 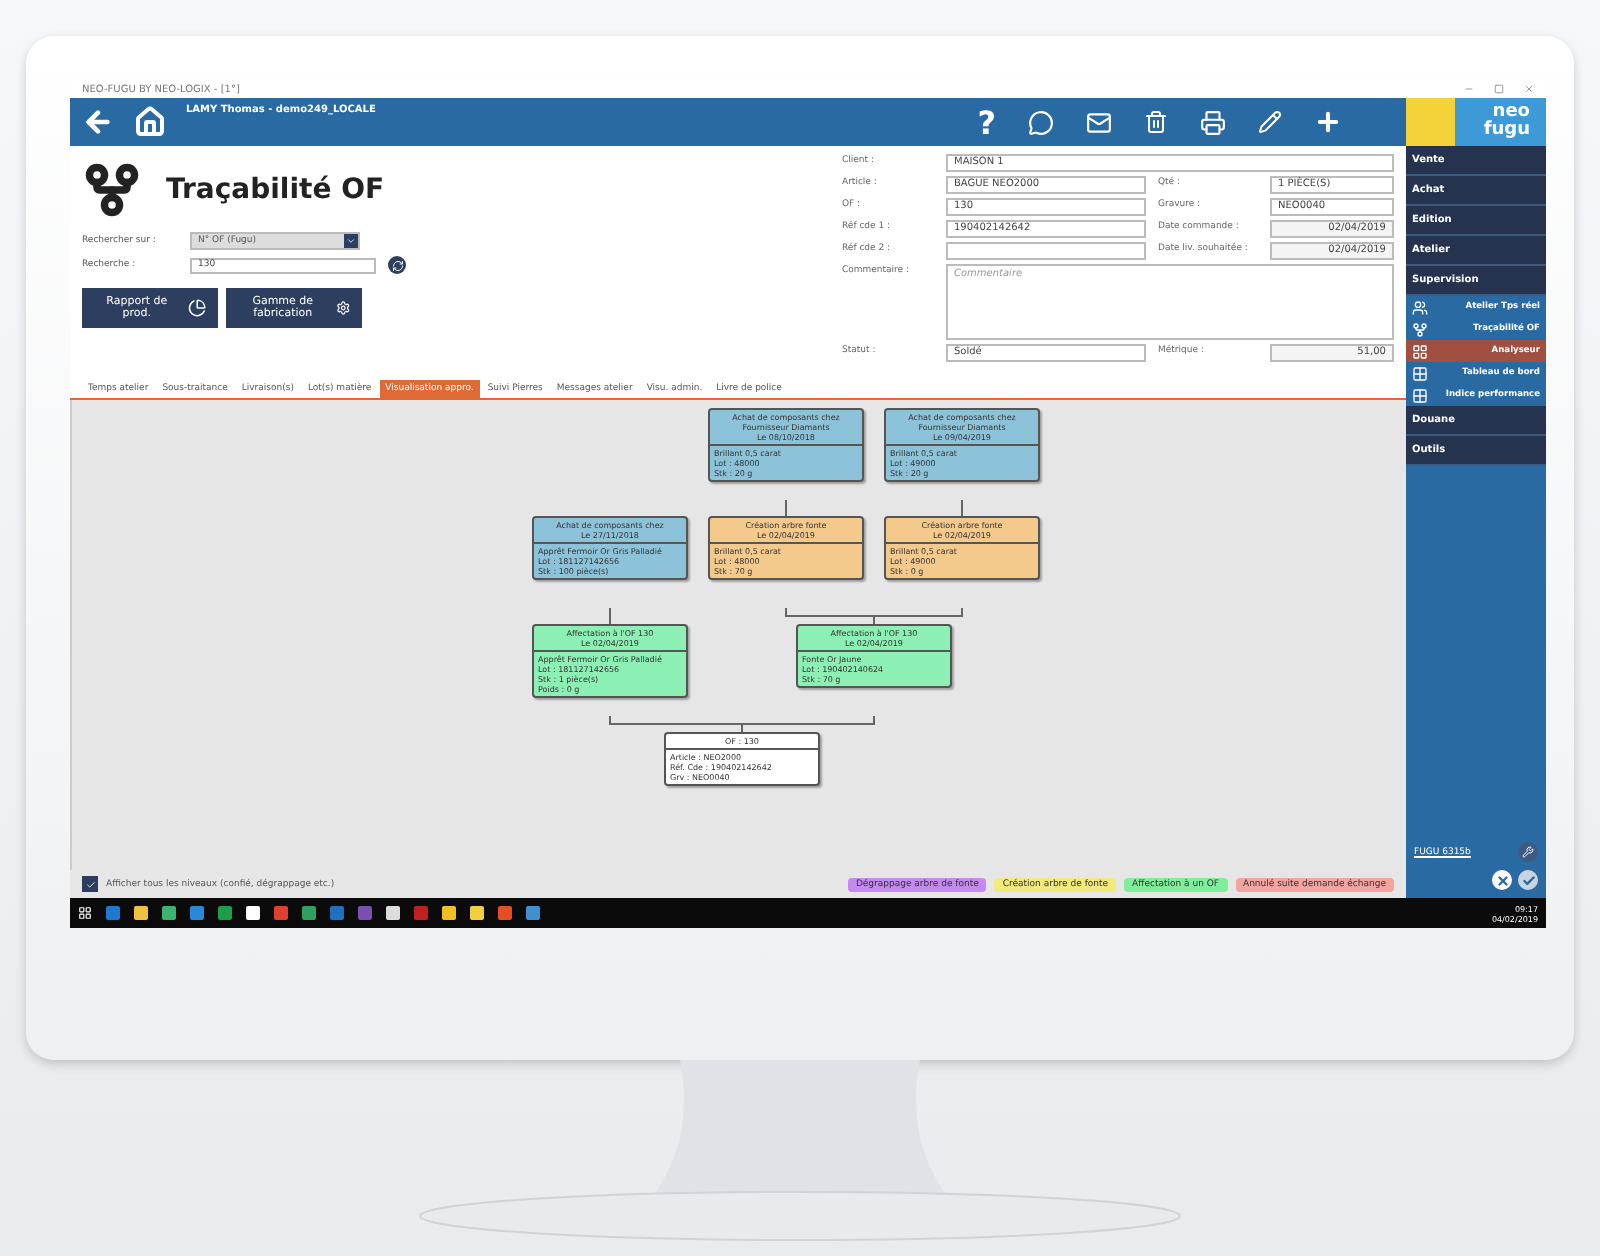 I want to click on page-title: Traçabilité OF, so click(x=275, y=190).